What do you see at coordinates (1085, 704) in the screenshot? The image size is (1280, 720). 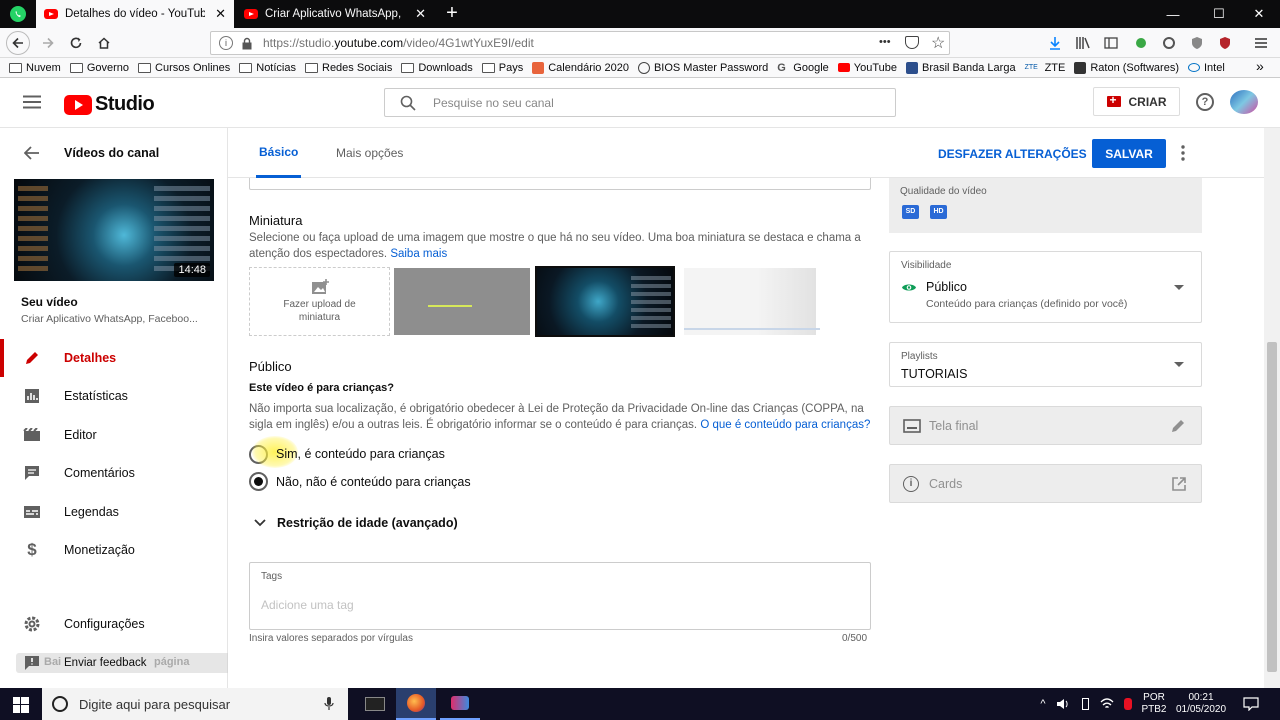 I see `battery-icon` at bounding box center [1085, 704].